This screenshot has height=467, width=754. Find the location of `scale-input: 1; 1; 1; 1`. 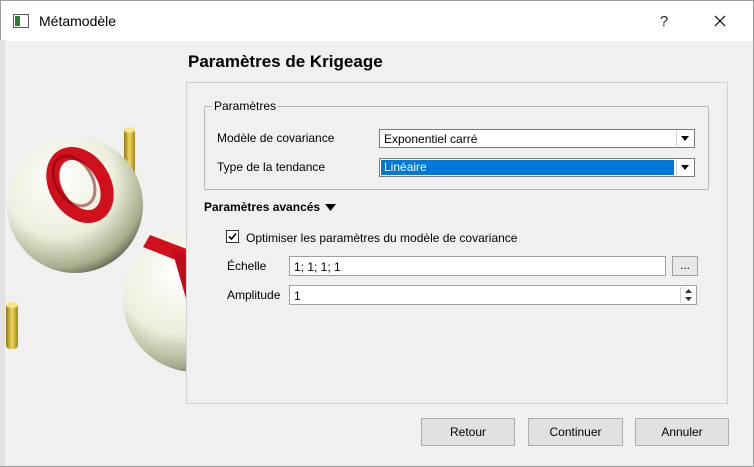

scale-input: 1; 1; 1; 1 is located at coordinates (477, 266).